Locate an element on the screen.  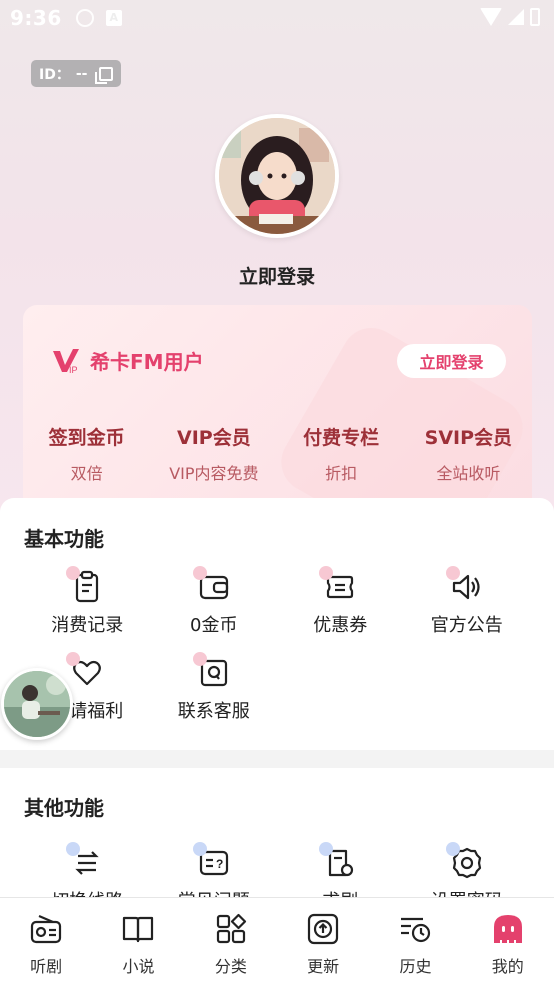
battery-icon is located at coordinates (535, 17).